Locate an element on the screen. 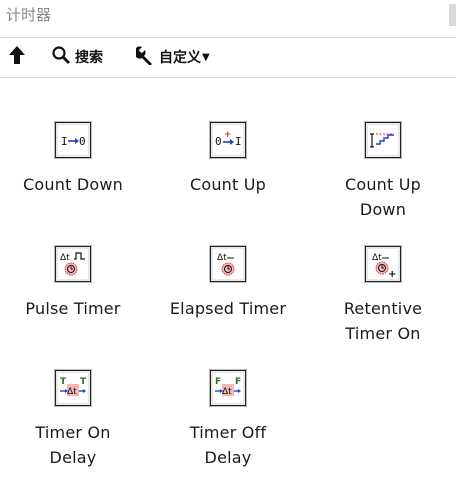 The image size is (456, 481). palette-item-pulse-timer: Δt Pulse Timer is located at coordinates (73, 283).